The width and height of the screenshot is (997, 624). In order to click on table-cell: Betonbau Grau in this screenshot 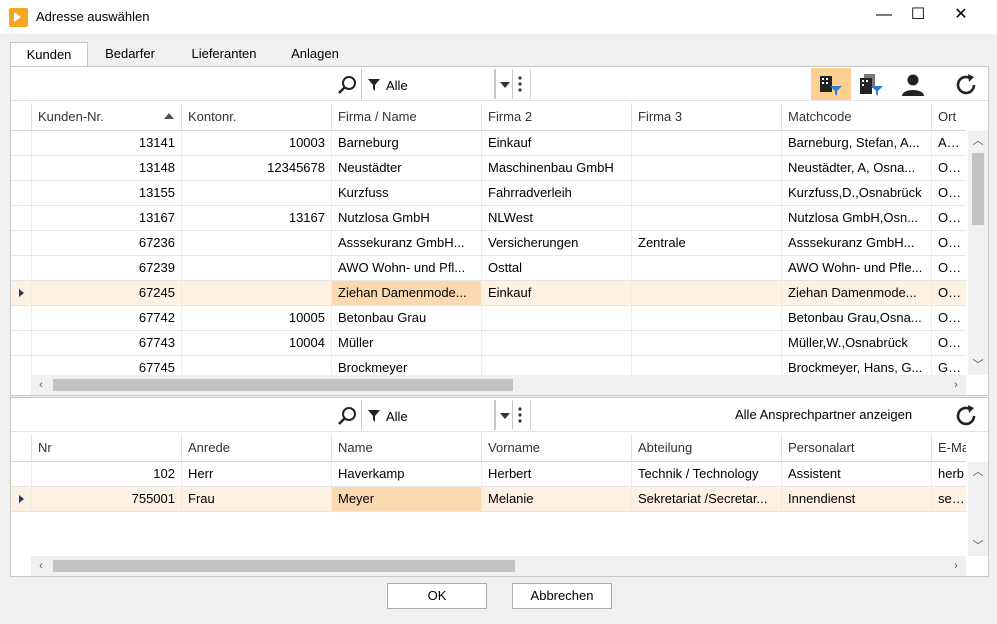, I will do `click(406, 318)`.